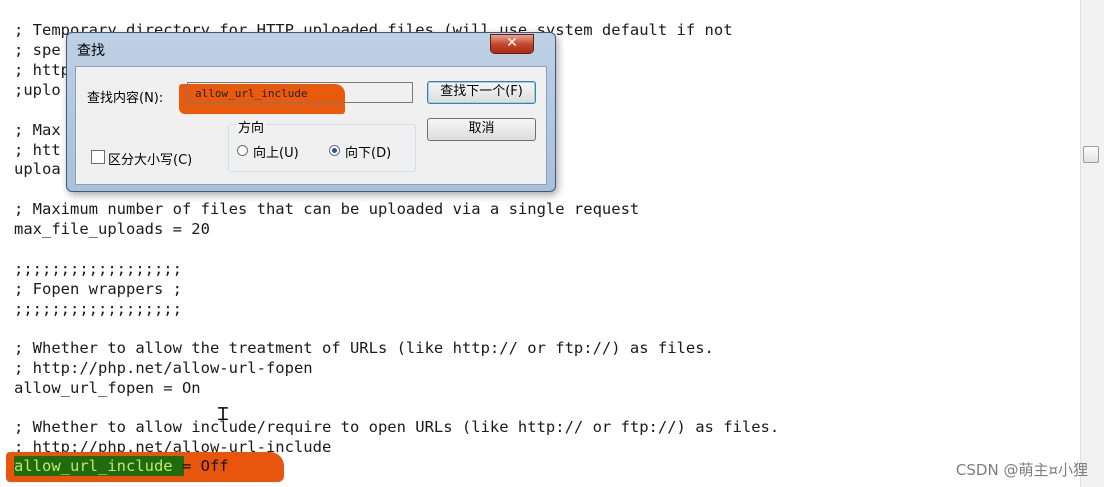  Describe the element at coordinates (98, 157) in the screenshot. I see `match-case-checkbox` at that location.